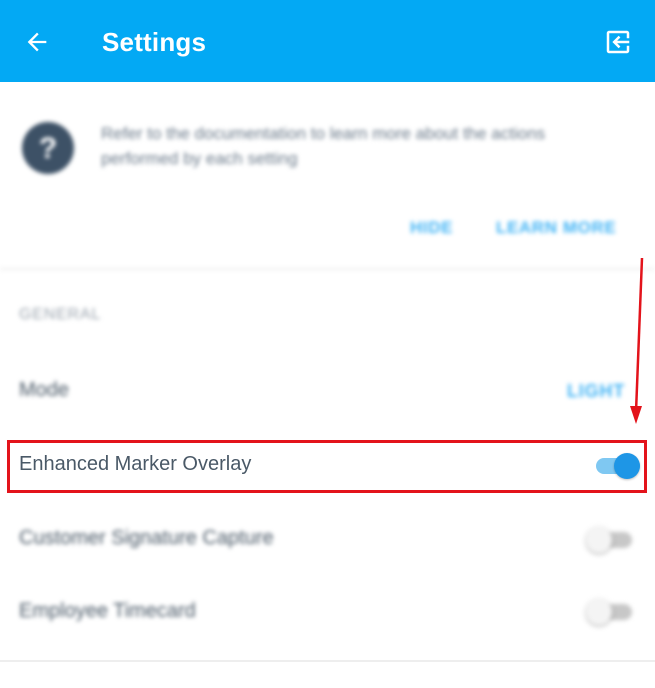 The image size is (655, 688). I want to click on mode-label: Mode, so click(44, 390).